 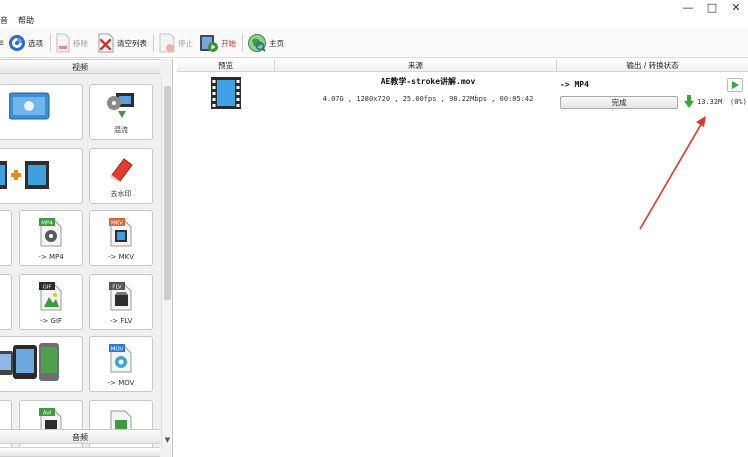 What do you see at coordinates (120, 105) in the screenshot?
I see `mux-film-icon` at bounding box center [120, 105].